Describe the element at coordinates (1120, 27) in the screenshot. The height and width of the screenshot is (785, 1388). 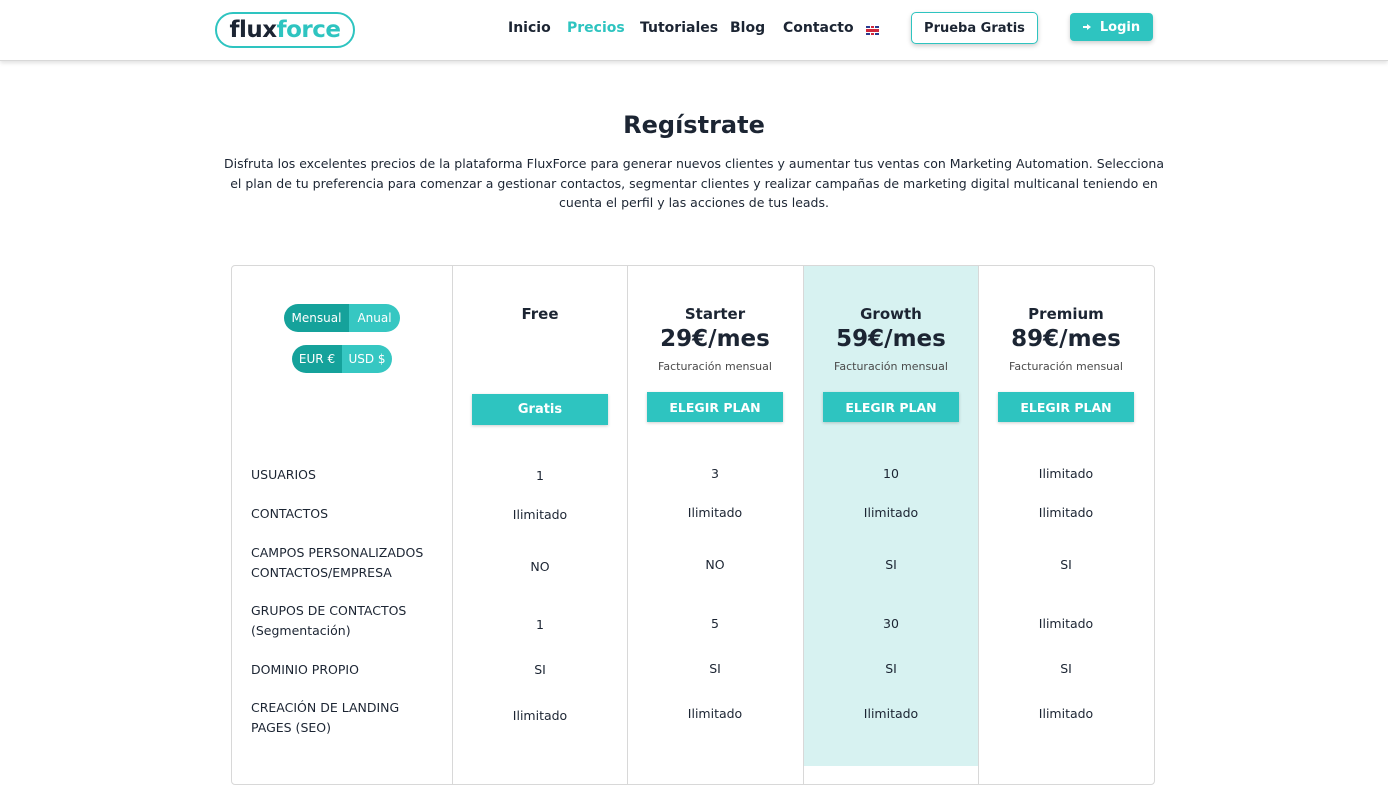
I see `login-label: Login` at that location.